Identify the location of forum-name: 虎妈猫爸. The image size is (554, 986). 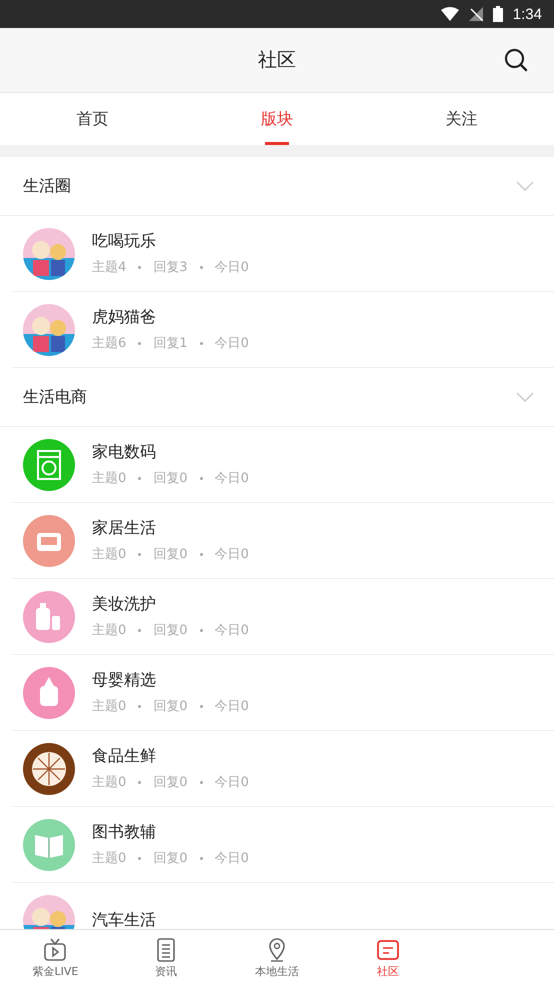
(124, 317).